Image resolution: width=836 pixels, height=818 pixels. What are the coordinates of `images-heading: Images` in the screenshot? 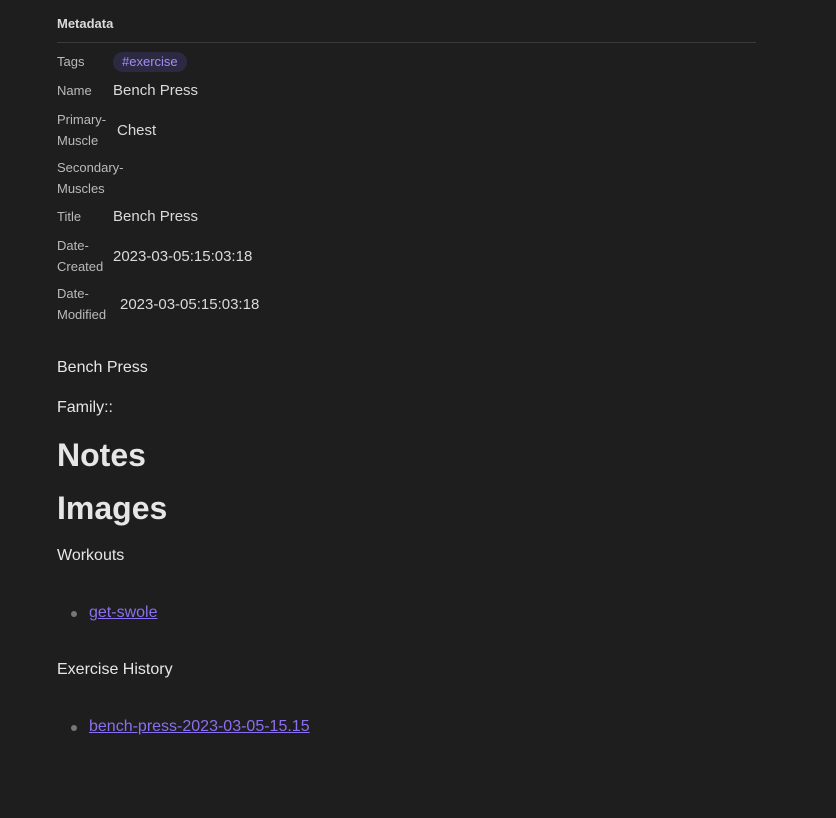 It's located at (112, 508).